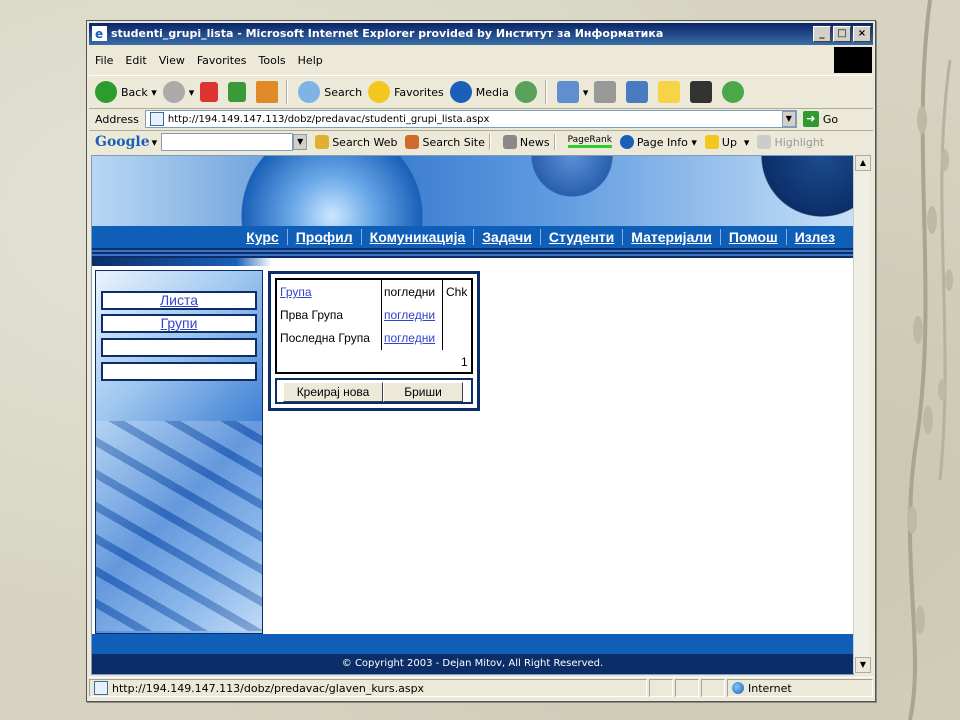 Image resolution: width=960 pixels, height=720 pixels. What do you see at coordinates (726, 142) in the screenshot?
I see `up-button: Up ▾` at bounding box center [726, 142].